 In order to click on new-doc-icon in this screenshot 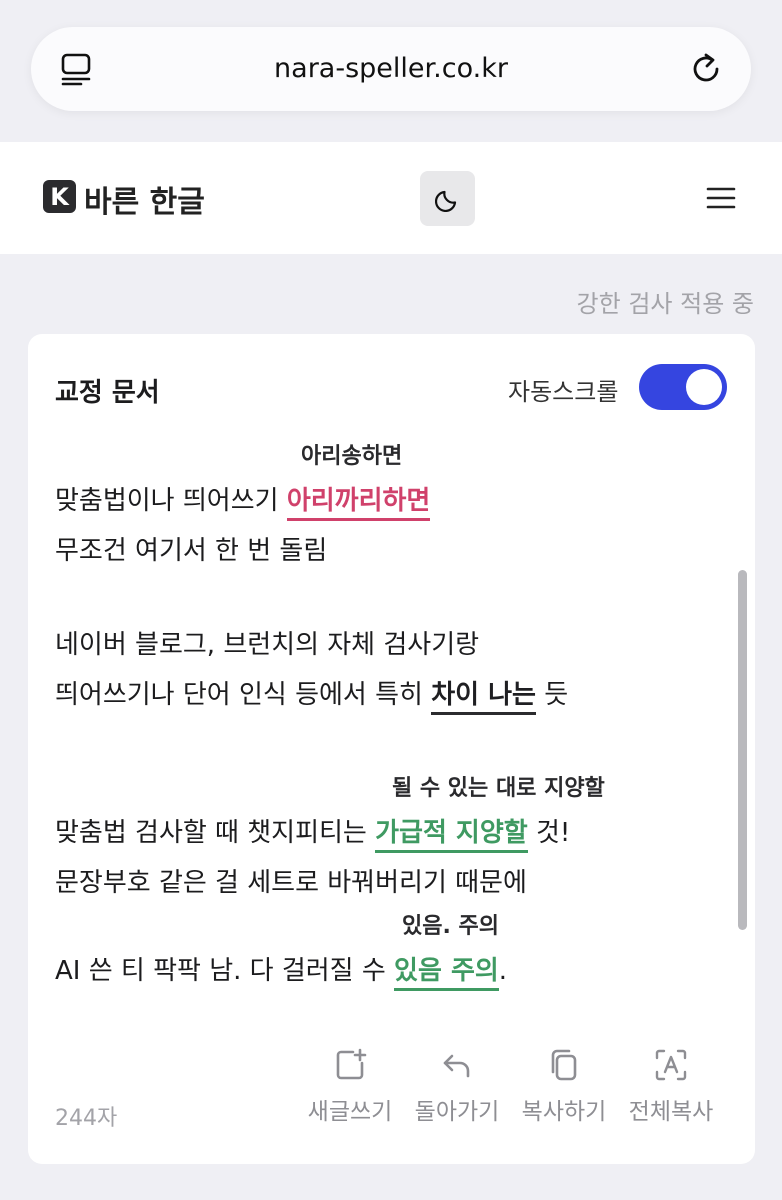, I will do `click(351, 1064)`.